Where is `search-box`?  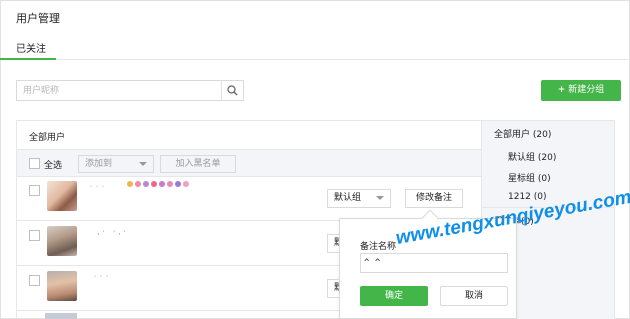 search-box is located at coordinates (130, 90).